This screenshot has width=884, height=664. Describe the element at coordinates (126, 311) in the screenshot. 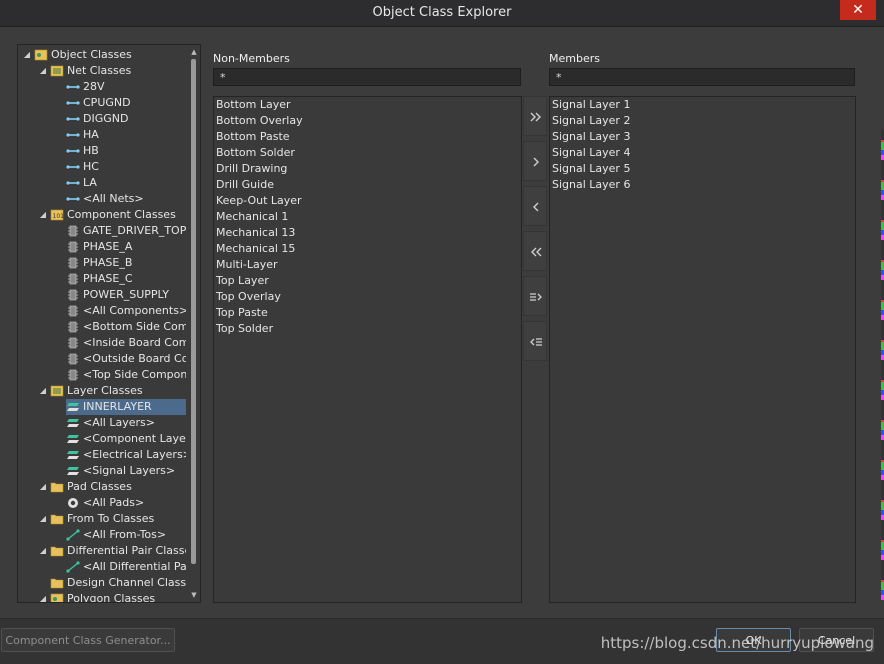

I see `tree-item-component: <All Components>` at that location.